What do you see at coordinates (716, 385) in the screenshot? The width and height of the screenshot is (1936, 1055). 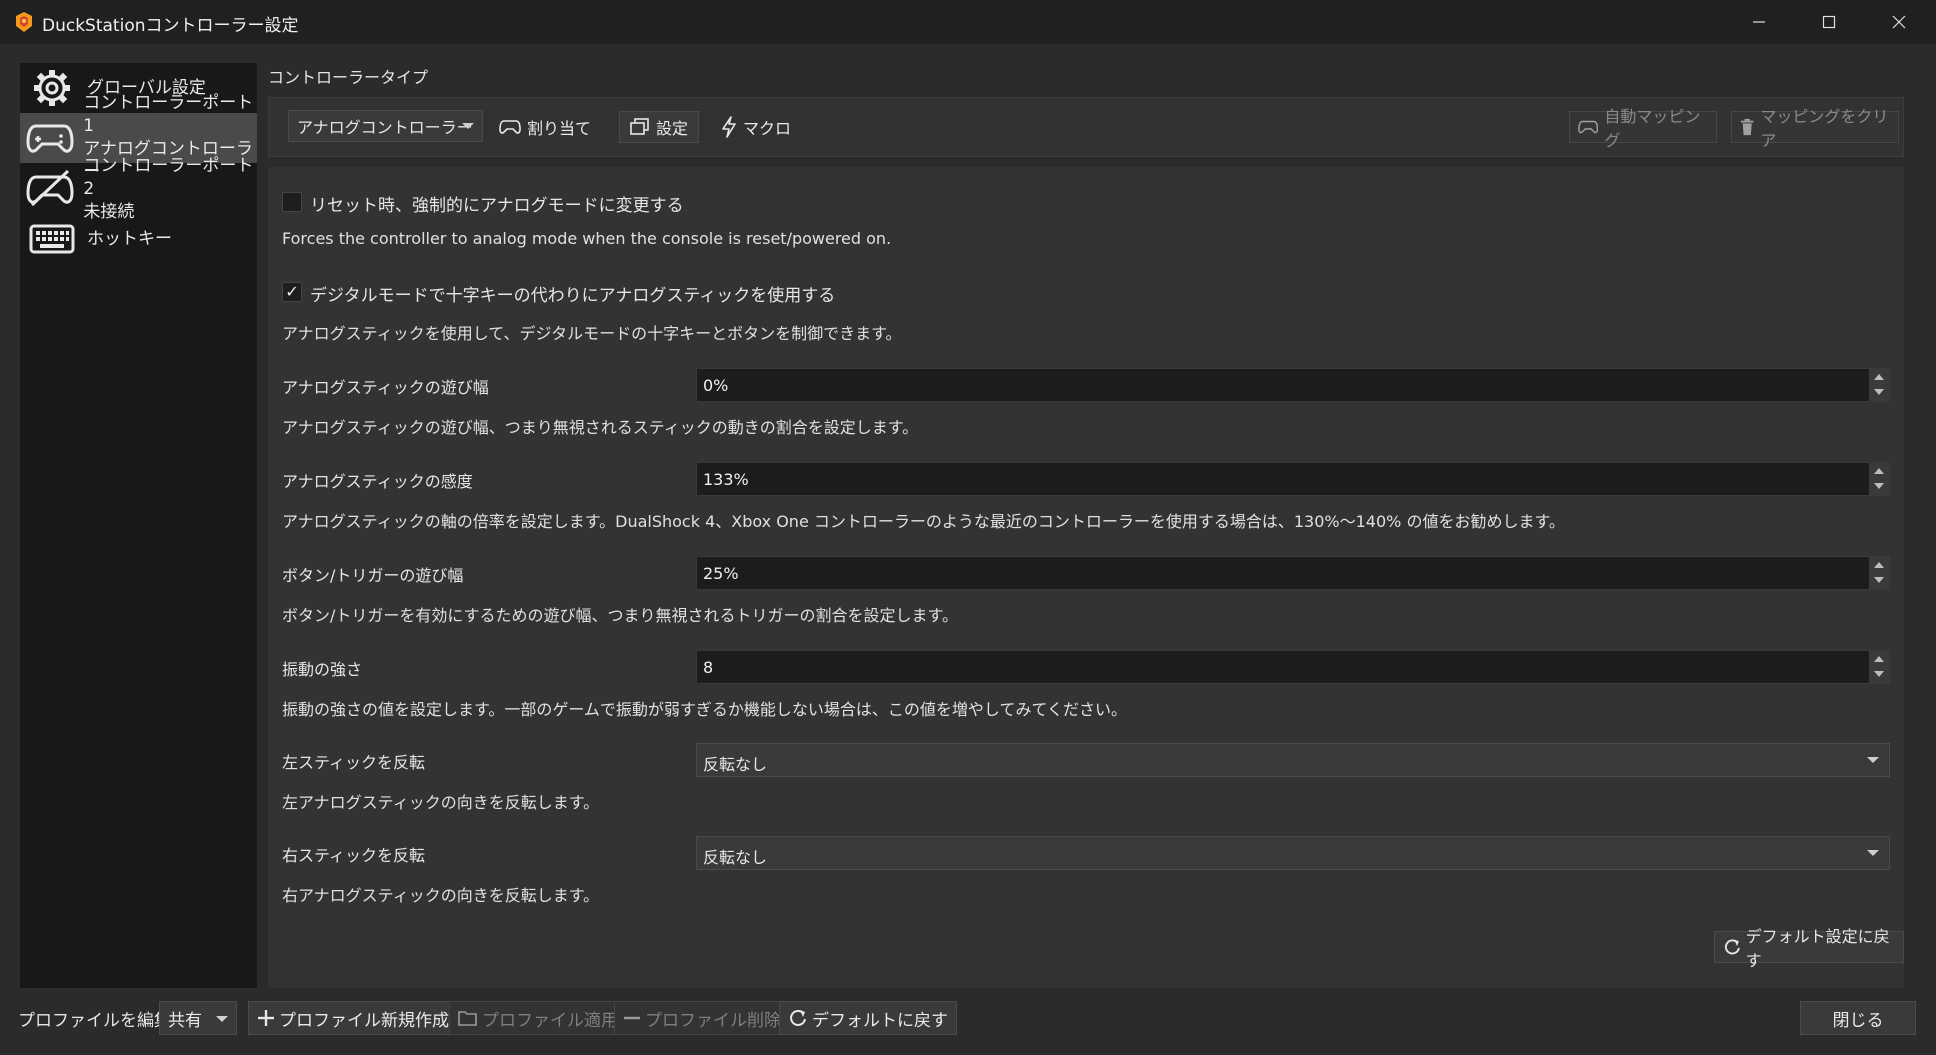 I see `deadzone-value: 0%` at bounding box center [716, 385].